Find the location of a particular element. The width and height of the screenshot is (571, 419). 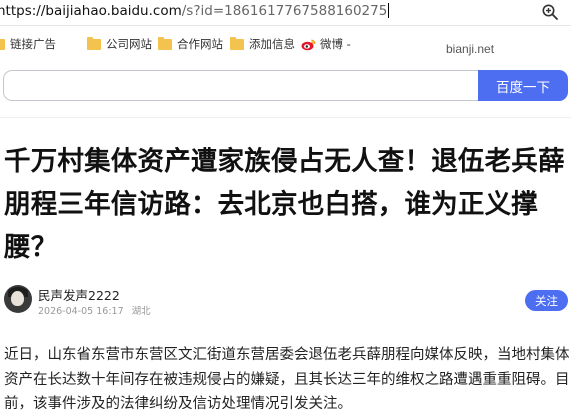

magnifier-zoom-icon is located at coordinates (550, 12).